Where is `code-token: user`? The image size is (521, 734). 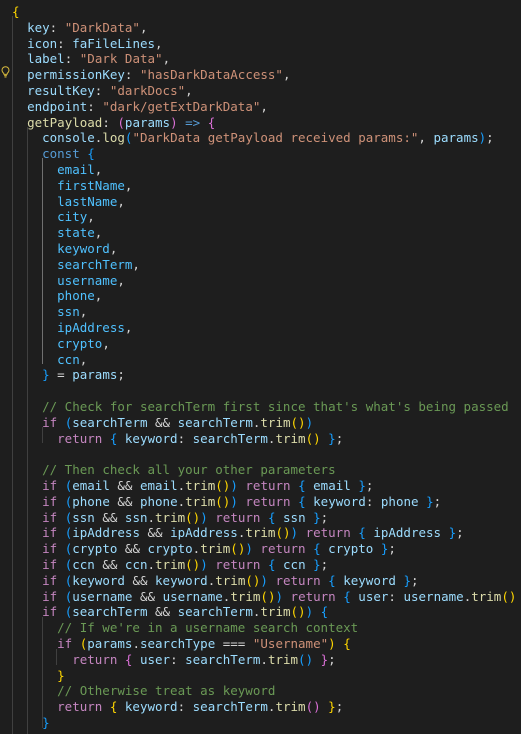 code-token: user is located at coordinates (155, 659).